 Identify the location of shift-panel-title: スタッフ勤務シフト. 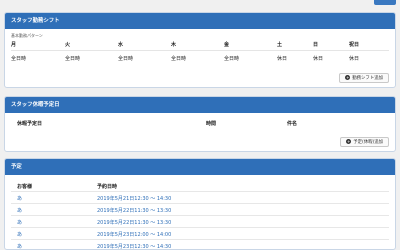
(200, 21).